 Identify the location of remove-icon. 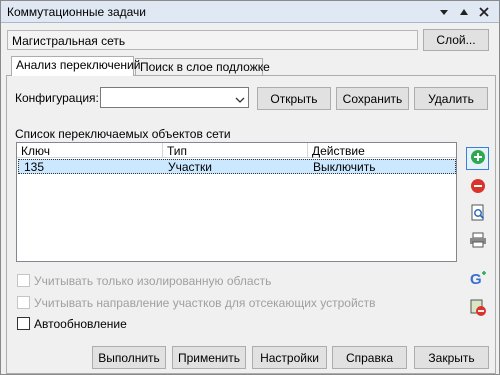
(478, 187).